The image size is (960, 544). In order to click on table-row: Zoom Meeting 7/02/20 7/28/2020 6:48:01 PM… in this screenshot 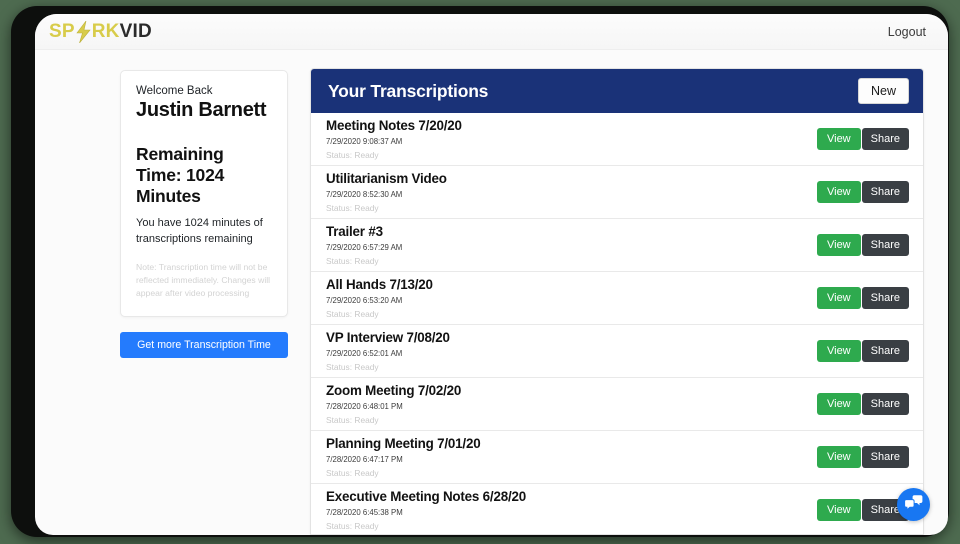, I will do `click(617, 404)`.